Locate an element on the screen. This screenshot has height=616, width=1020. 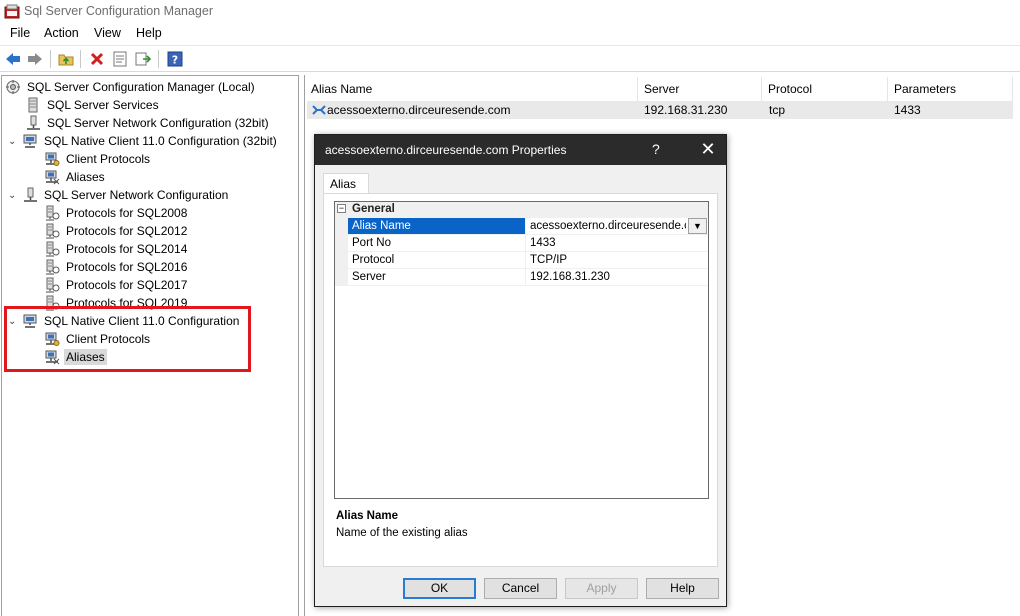
alias-name-field: acessoexterno.dirceuresende.com is located at coordinates (608, 226).